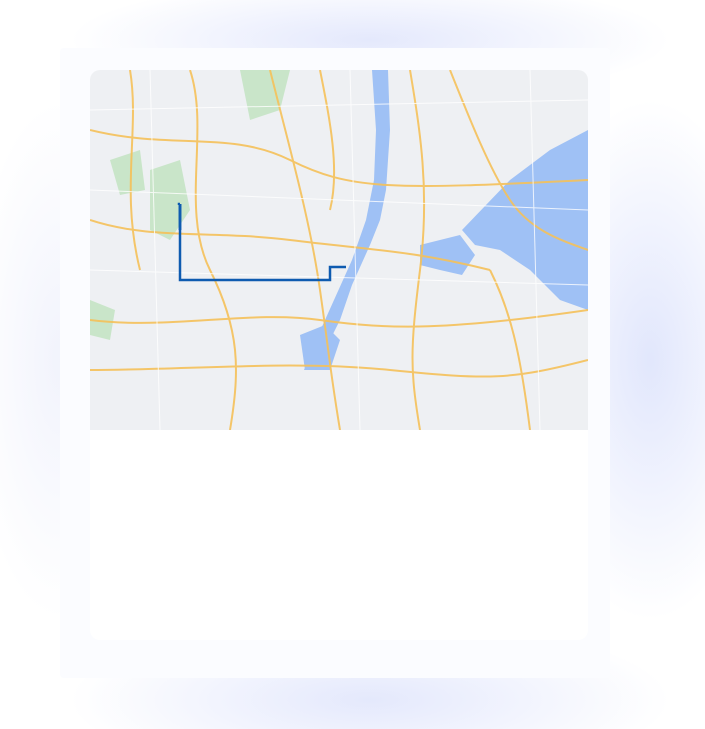 The height and width of the screenshot is (729, 705). I want to click on route-bs-path, so click(261, 242).